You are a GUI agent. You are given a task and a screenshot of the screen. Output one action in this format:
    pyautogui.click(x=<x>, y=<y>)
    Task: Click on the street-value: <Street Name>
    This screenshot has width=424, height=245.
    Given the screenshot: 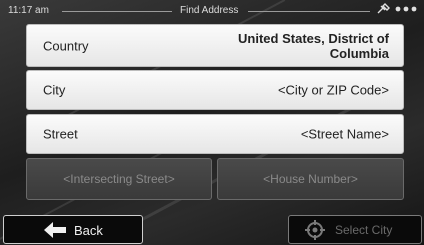 What is the action you would take?
    pyautogui.click(x=344, y=134)
    